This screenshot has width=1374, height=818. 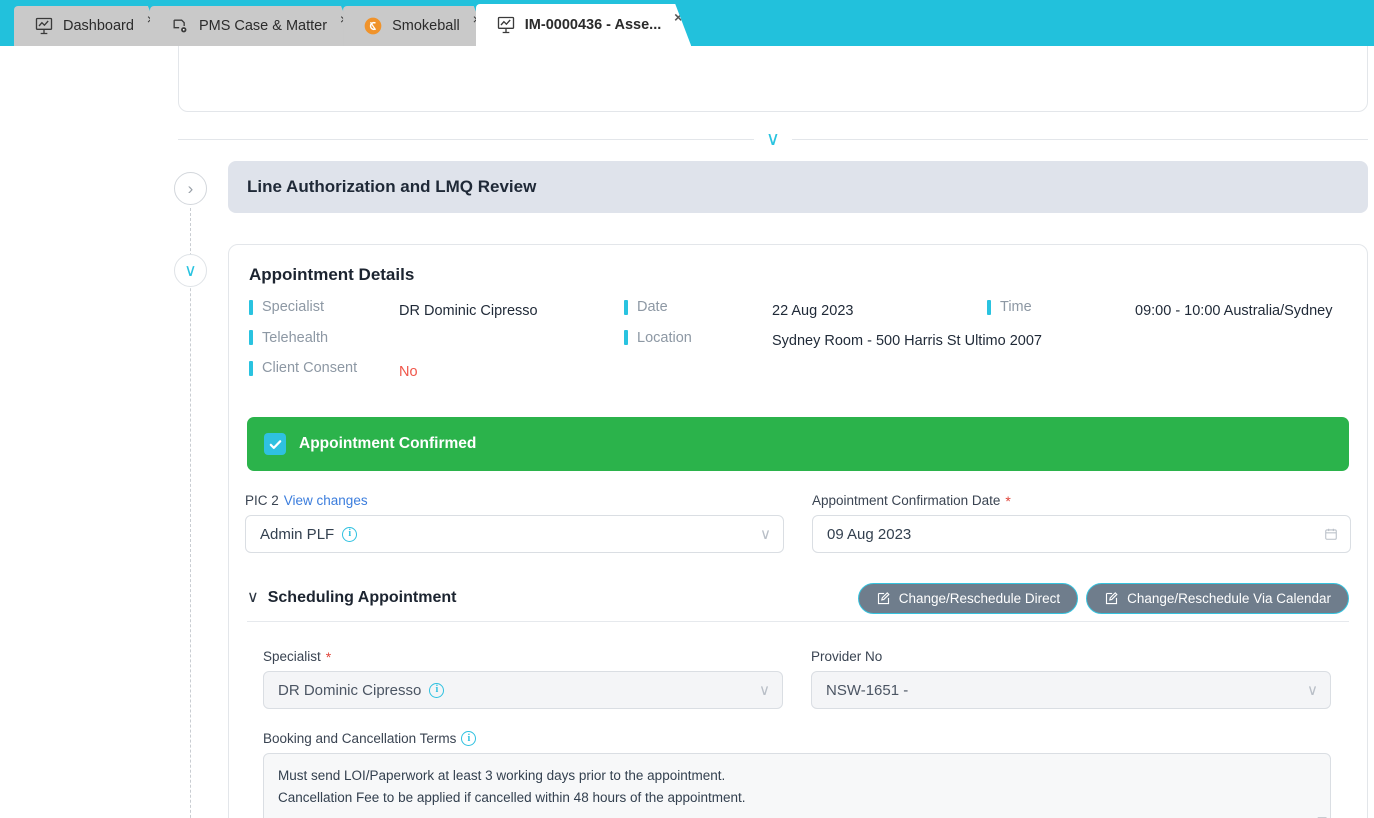 I want to click on browser-tab-close-icon: ×, so click(x=678, y=17).